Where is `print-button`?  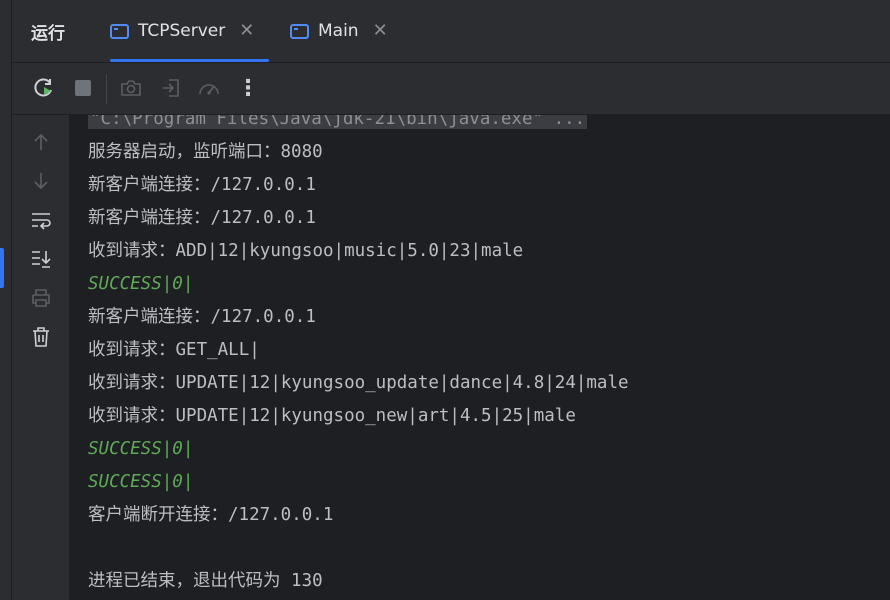 print-button is located at coordinates (41, 298).